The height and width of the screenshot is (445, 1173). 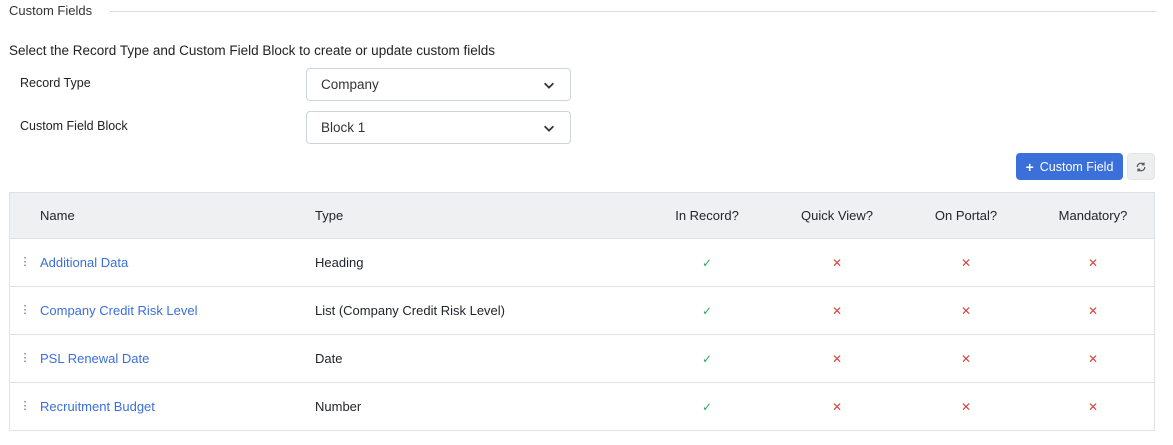 I want to click on header-on-portal: On Portal?, so click(x=966, y=215).